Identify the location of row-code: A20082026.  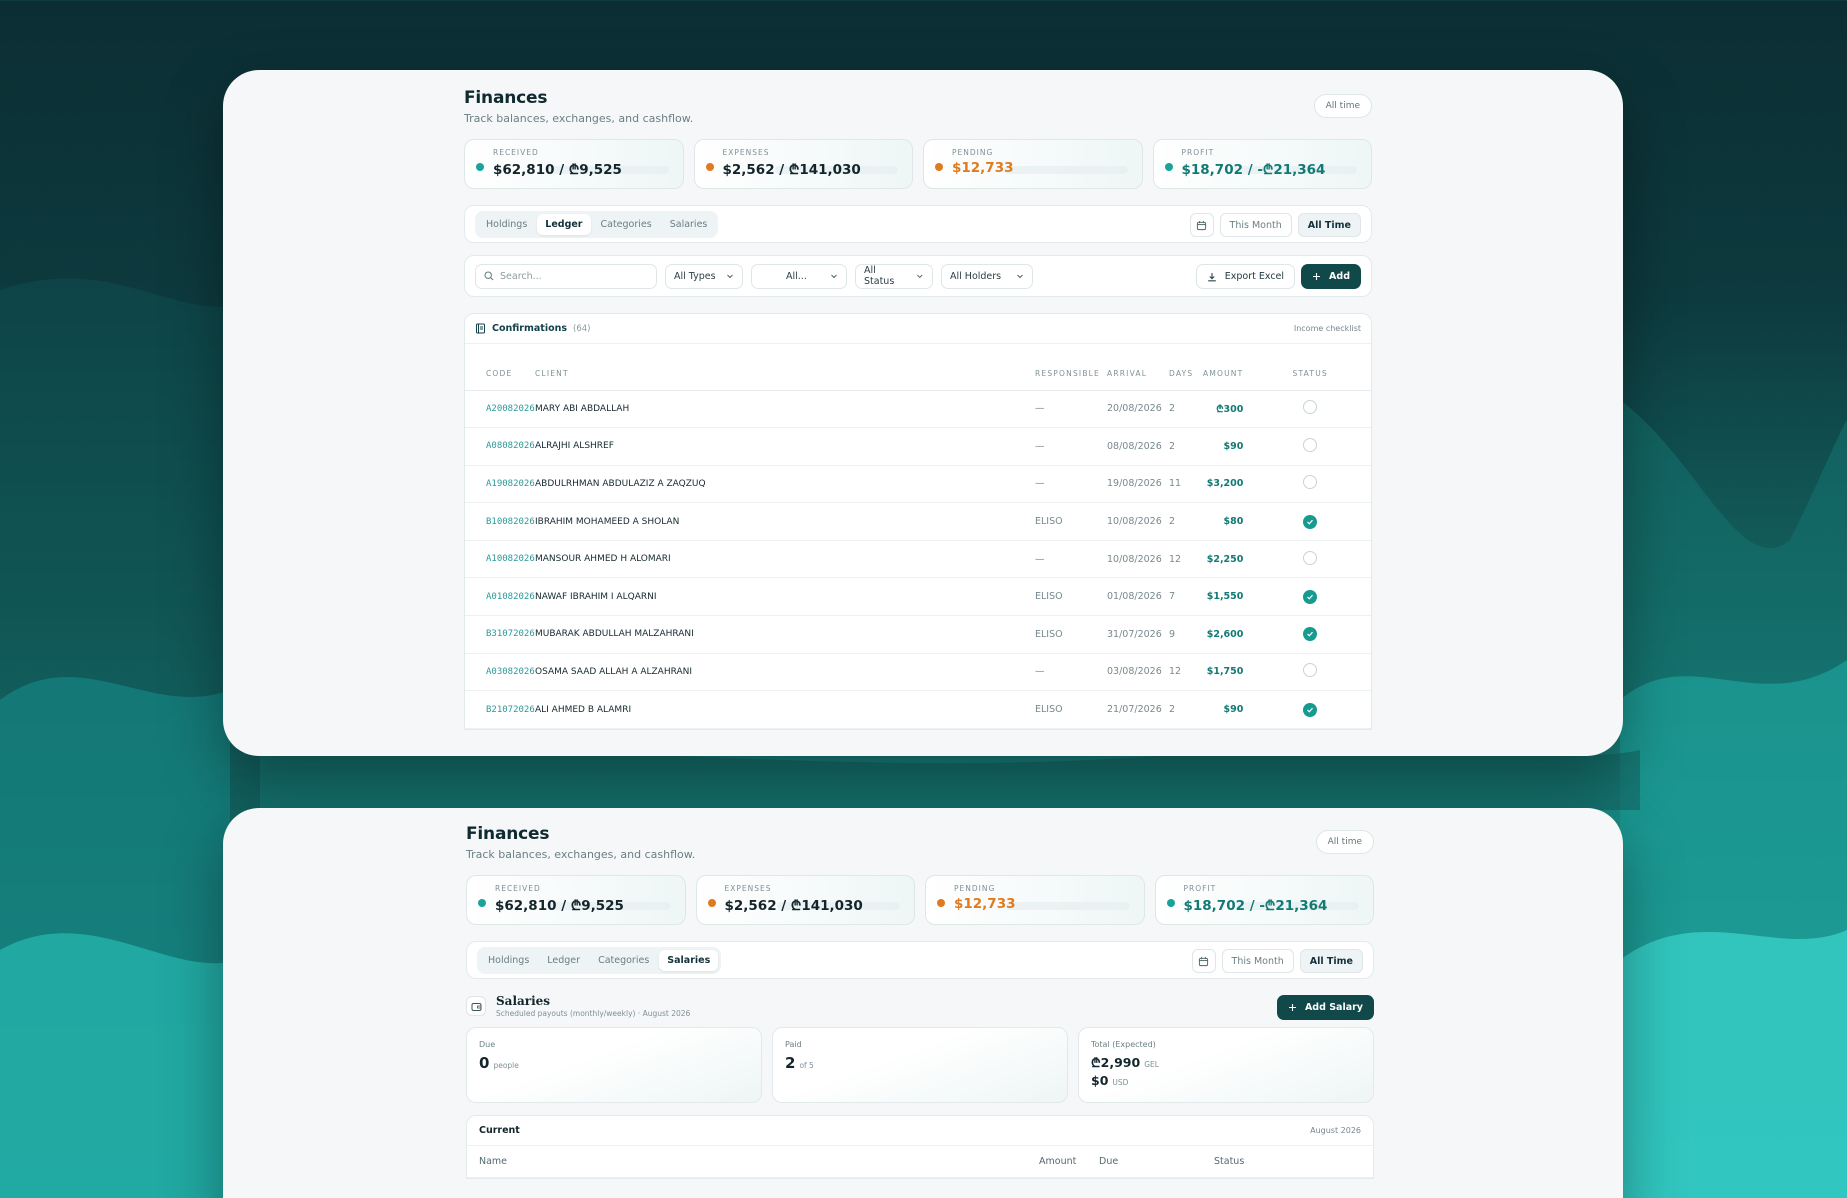
(500, 409).